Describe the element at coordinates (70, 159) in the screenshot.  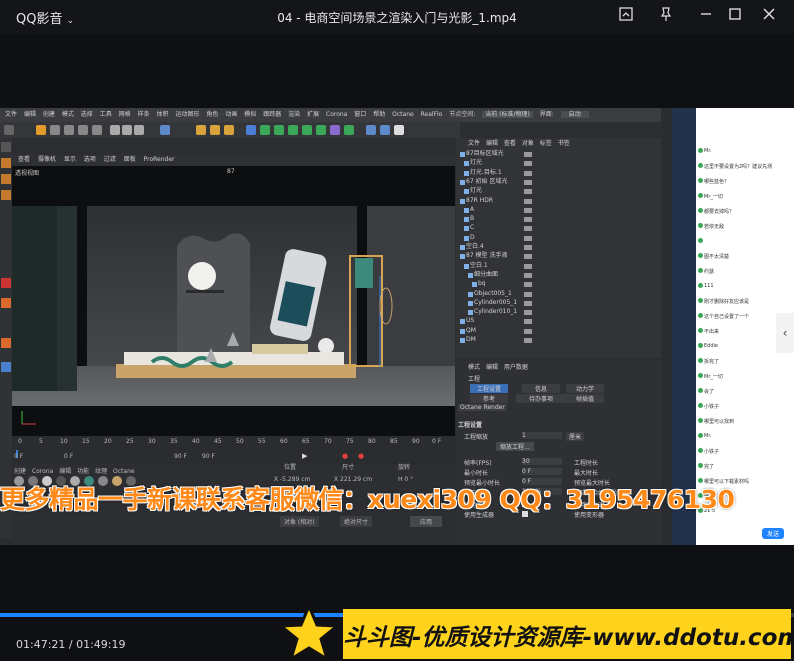
I see `viewport-menu-item: 显示` at that location.